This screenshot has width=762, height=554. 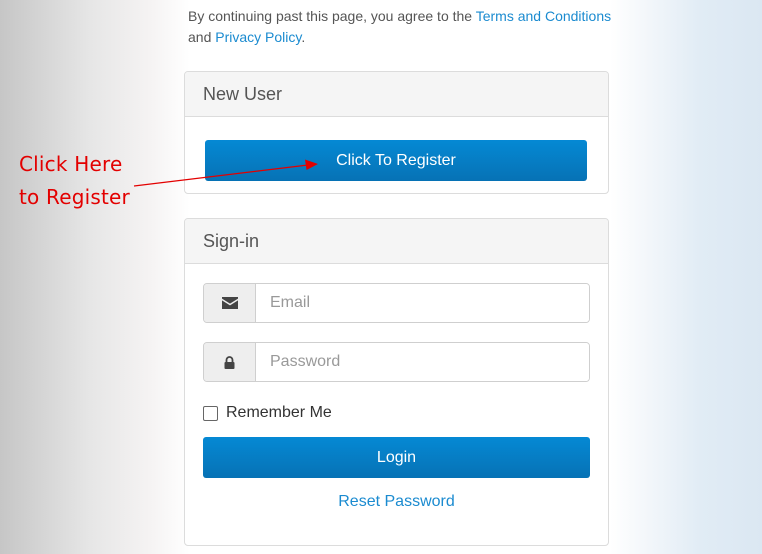 What do you see at coordinates (396, 457) in the screenshot?
I see `login-button: Login` at bounding box center [396, 457].